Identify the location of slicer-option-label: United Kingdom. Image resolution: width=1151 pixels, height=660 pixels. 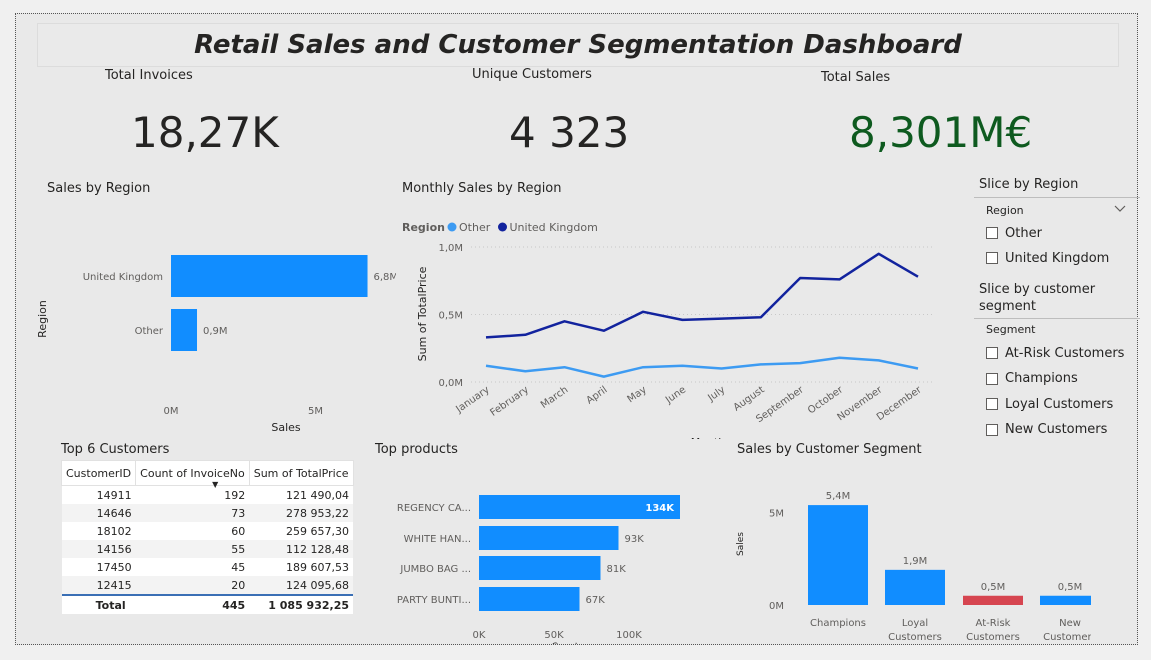
(1057, 258).